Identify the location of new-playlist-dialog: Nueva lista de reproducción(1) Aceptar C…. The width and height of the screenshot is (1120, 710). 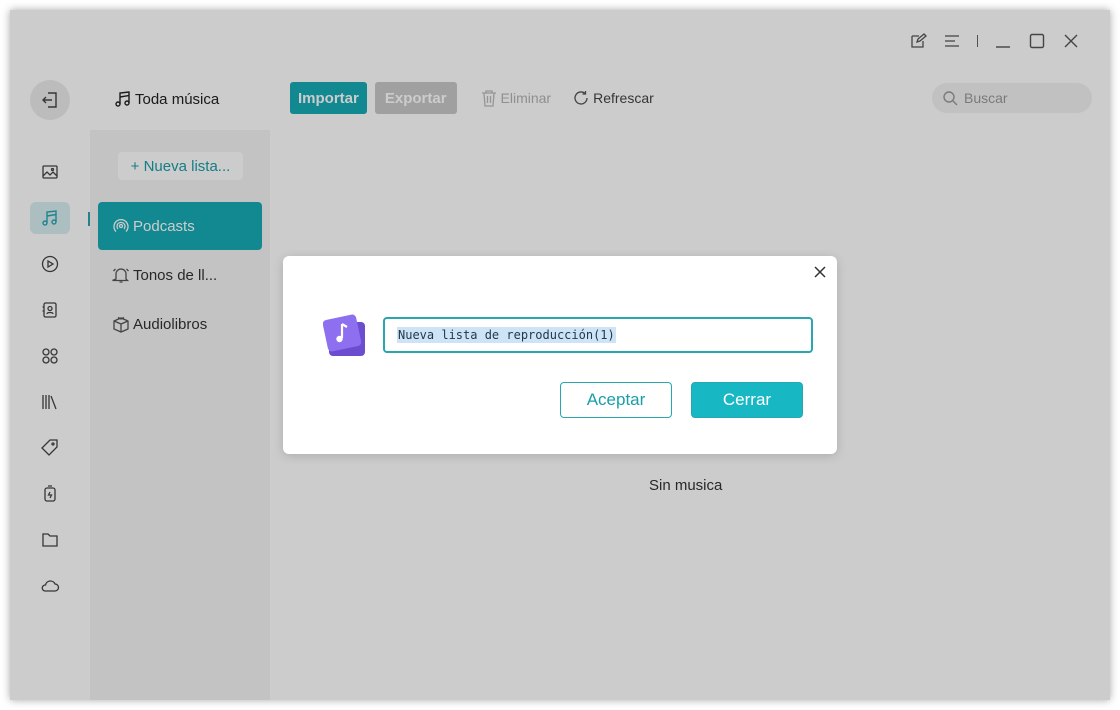
(560, 355).